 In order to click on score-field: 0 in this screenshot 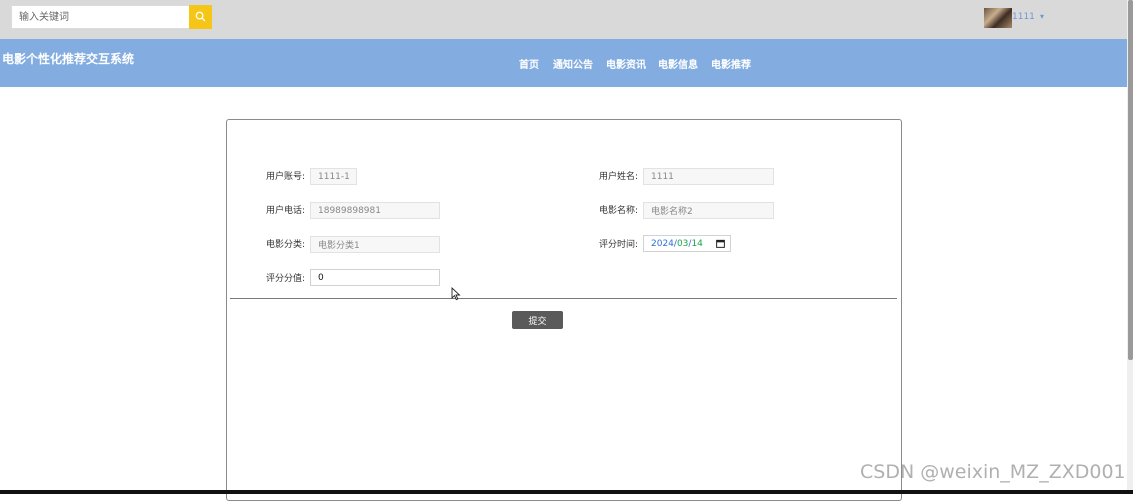, I will do `click(375, 277)`.